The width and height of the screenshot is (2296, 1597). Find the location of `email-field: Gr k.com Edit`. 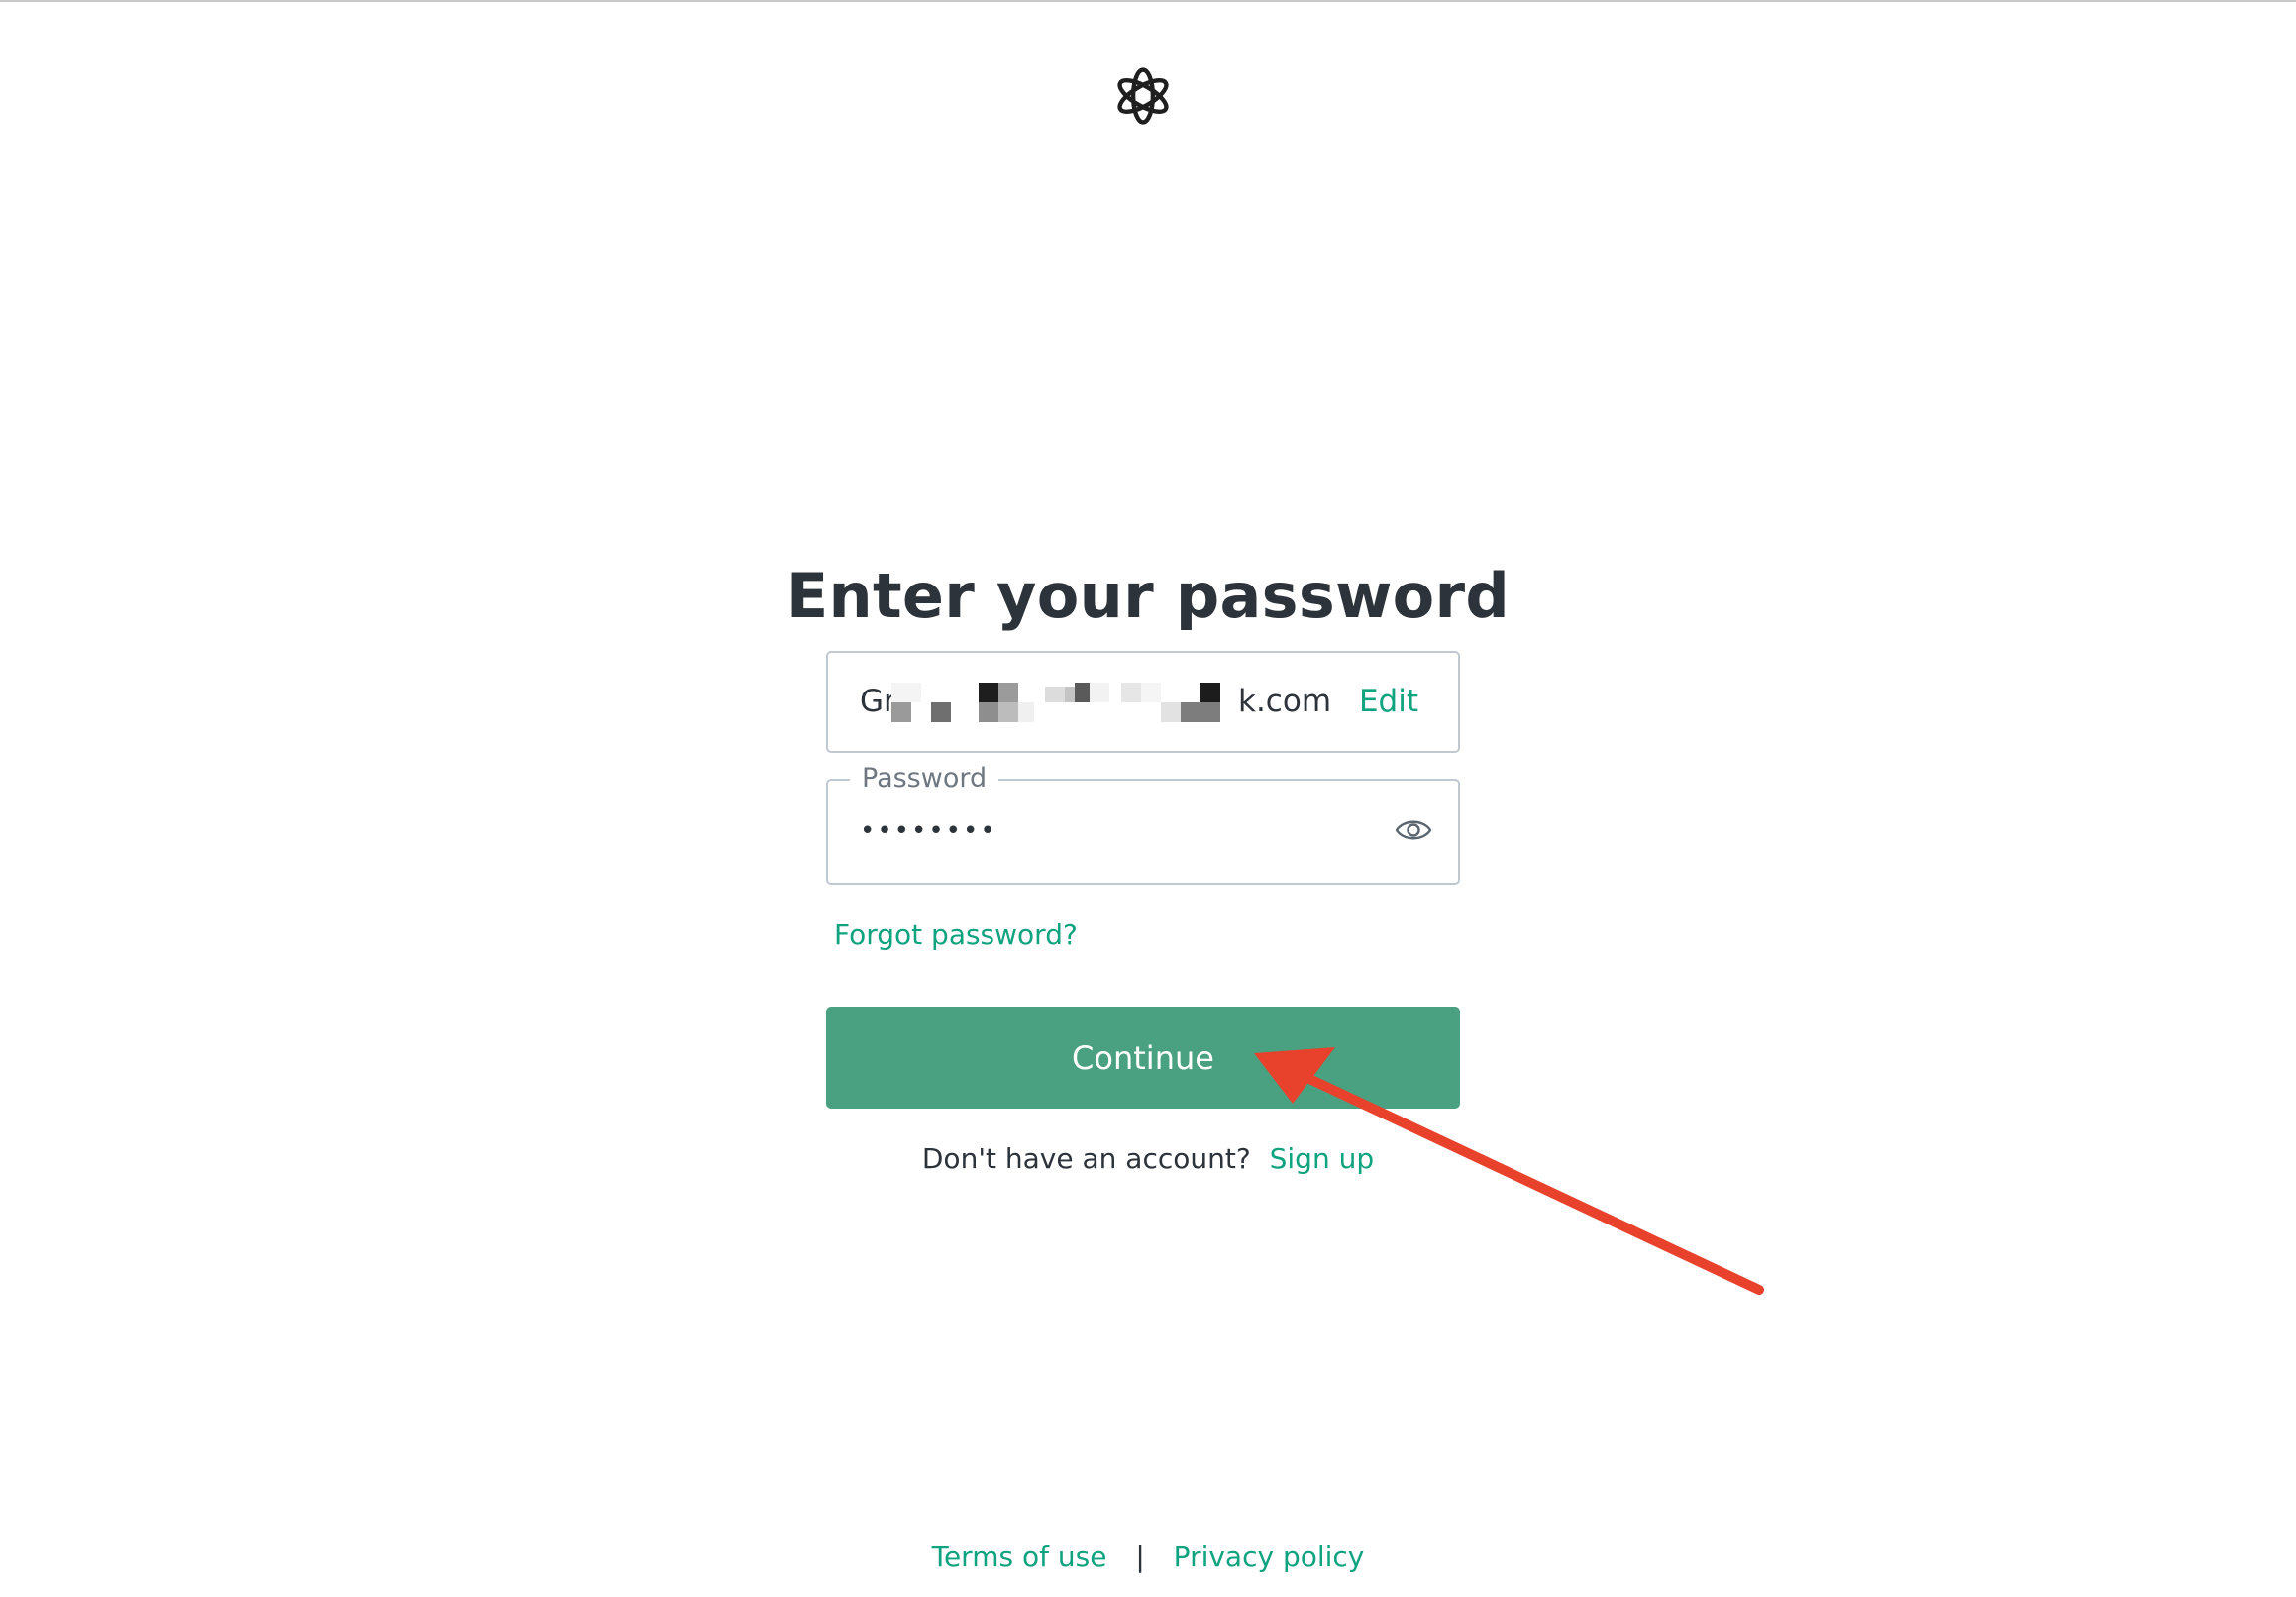

email-field: Gr k.com Edit is located at coordinates (1143, 702).